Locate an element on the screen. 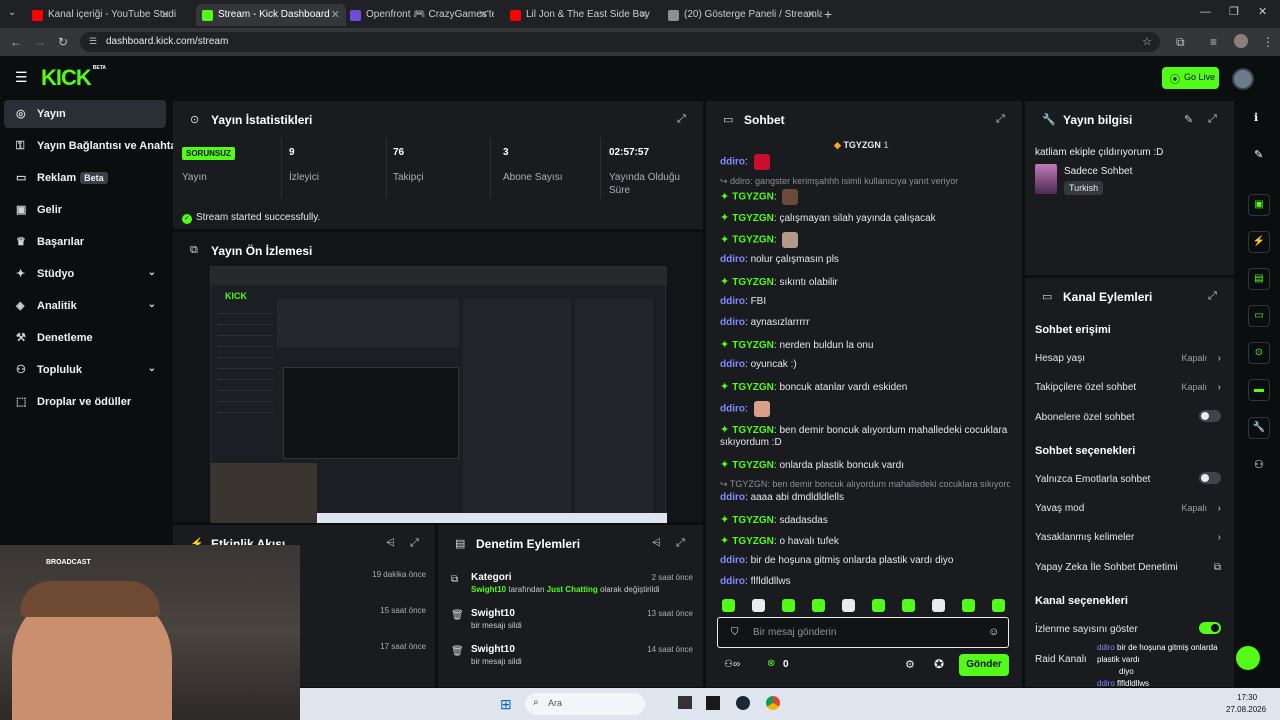 This screenshot has width=1280, height=720. customize-icon: ⚇ is located at coordinates (1259, 464).